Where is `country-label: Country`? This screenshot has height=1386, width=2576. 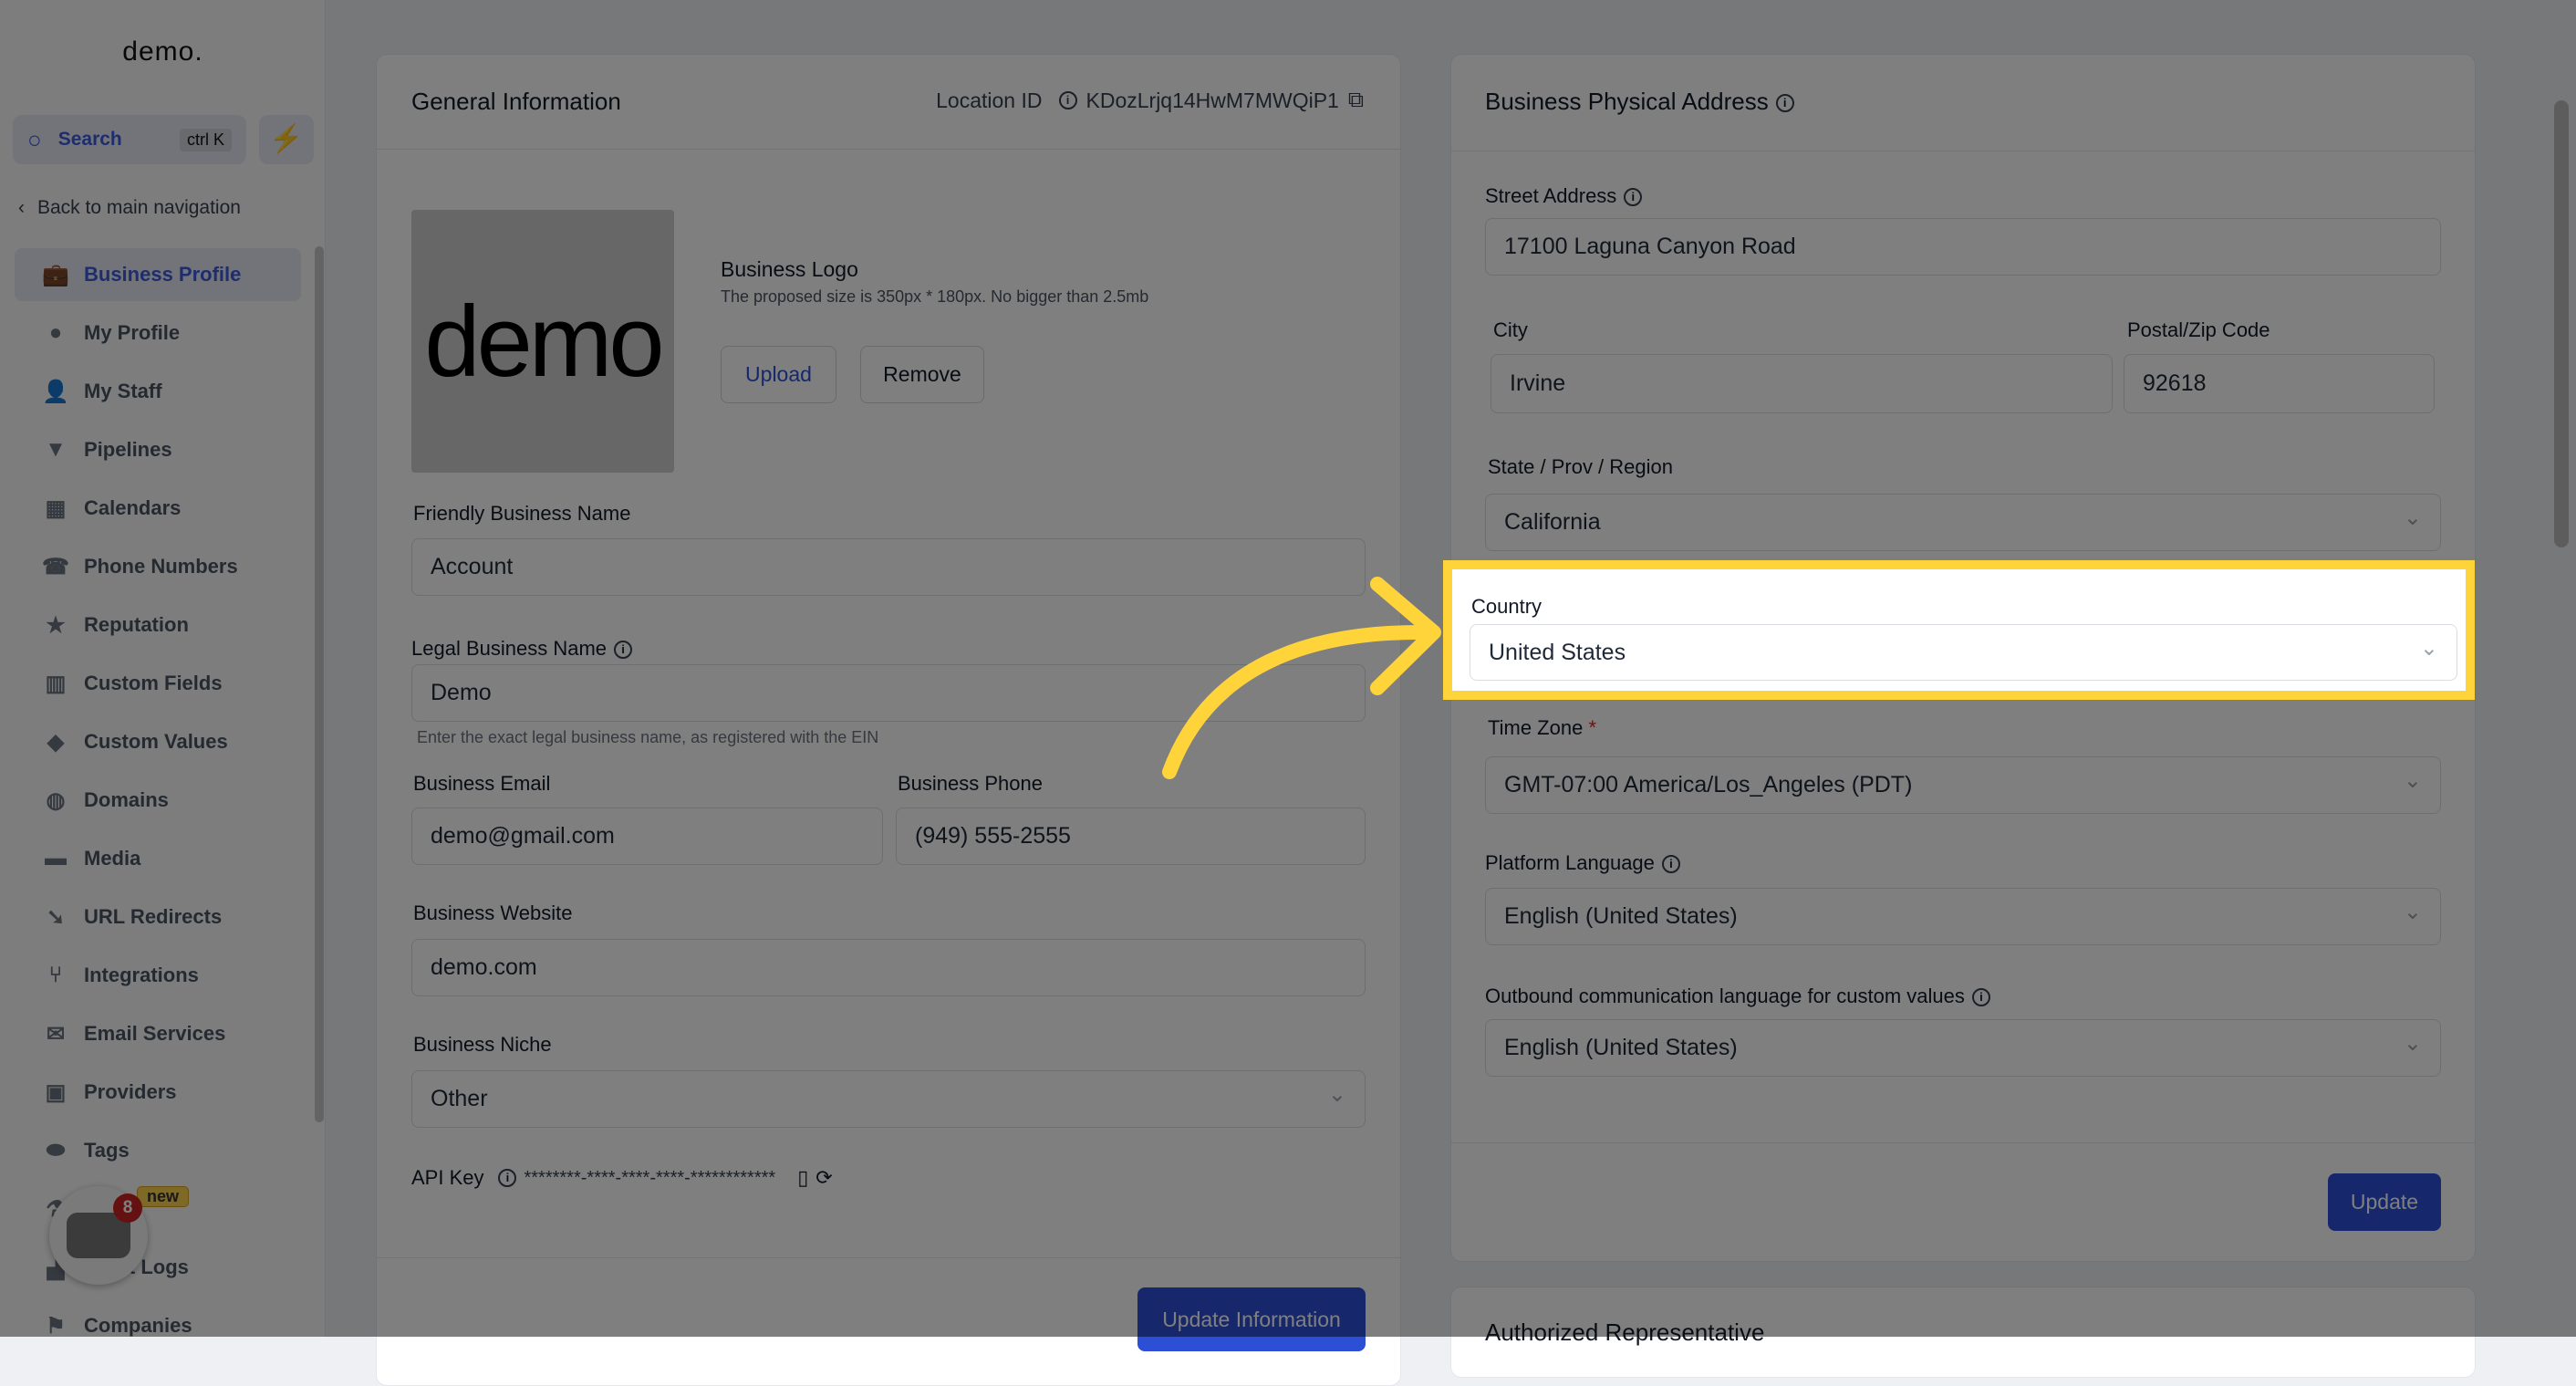
country-label: Country is located at coordinates (1506, 607).